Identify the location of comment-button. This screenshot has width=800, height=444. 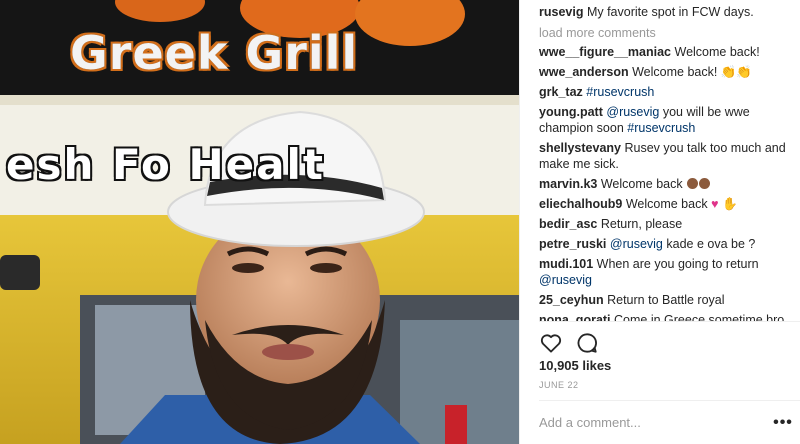
(587, 343).